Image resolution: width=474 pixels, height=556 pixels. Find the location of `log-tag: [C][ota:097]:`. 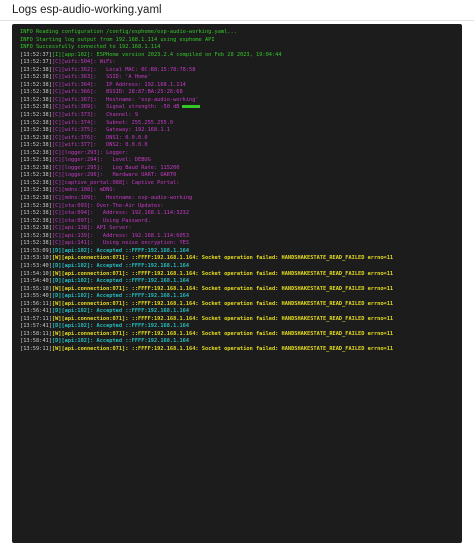

log-tag: [C][ota:097]: is located at coordinates (72, 220).